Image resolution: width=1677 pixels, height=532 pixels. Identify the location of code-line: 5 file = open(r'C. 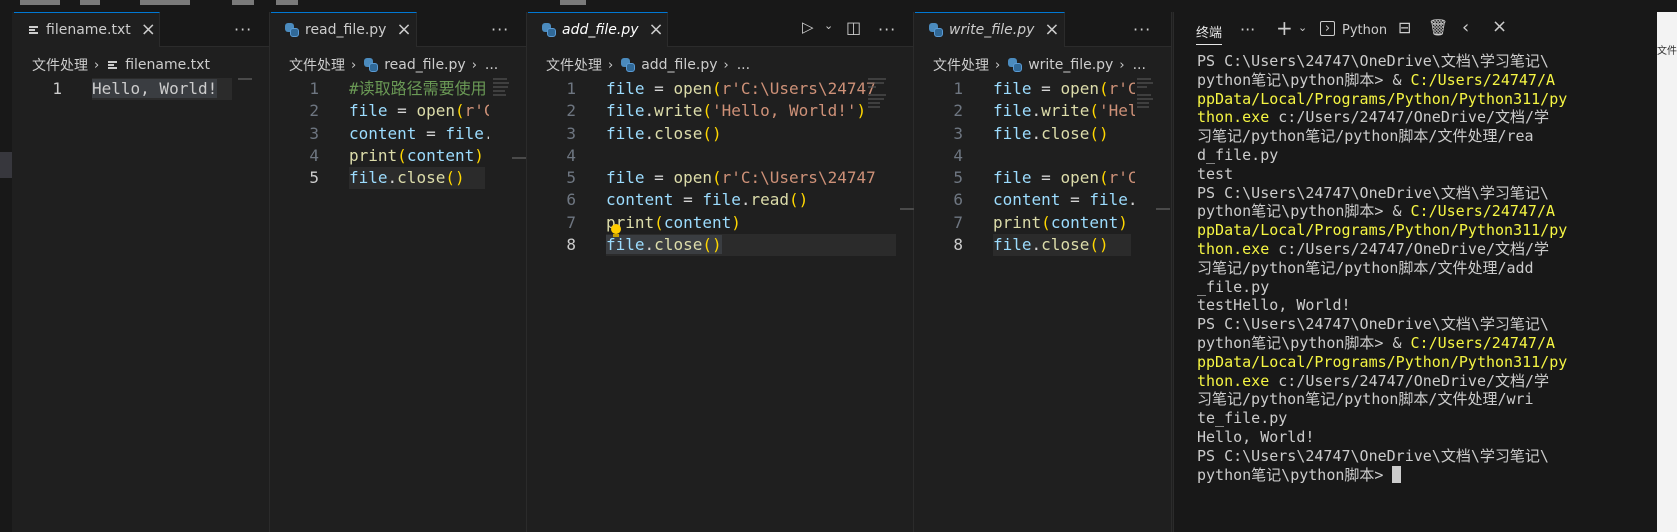
(1043, 178).